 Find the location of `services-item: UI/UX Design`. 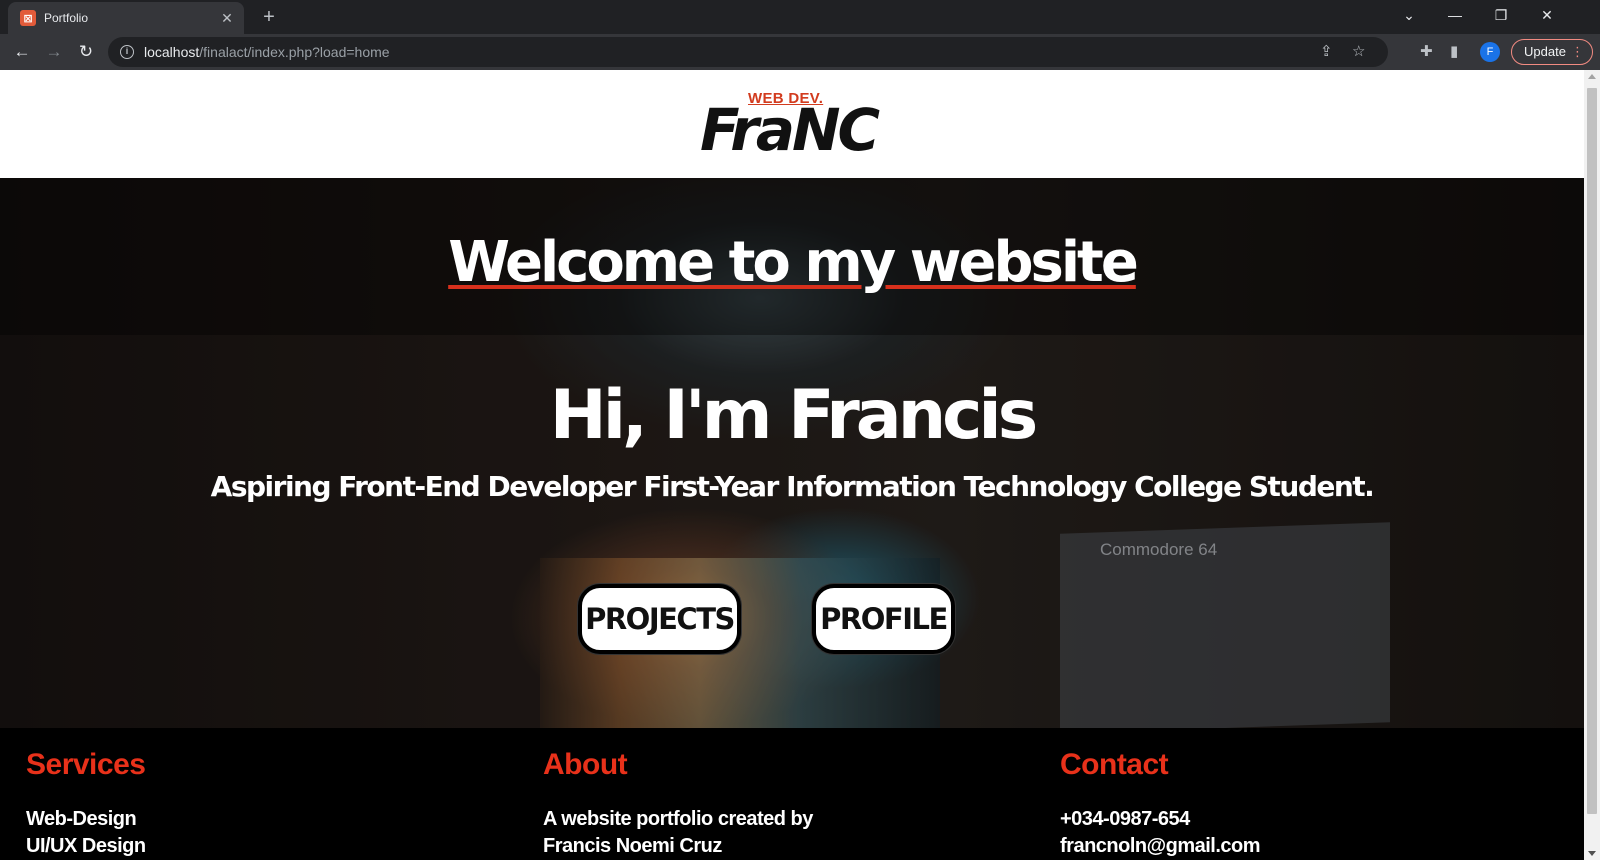

services-item: UI/UX Design is located at coordinates (86, 846).